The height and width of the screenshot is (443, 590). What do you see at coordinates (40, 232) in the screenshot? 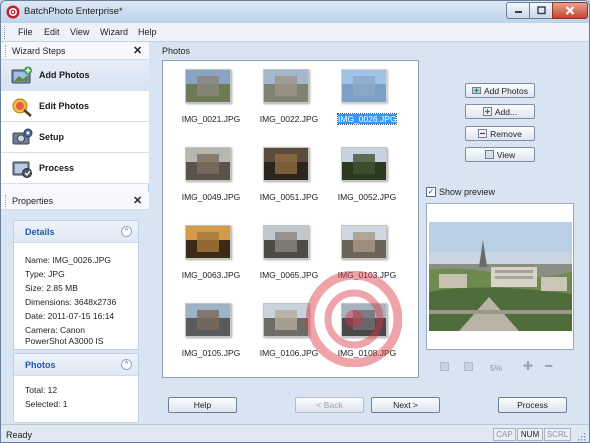
I see `details-title: Details` at bounding box center [40, 232].